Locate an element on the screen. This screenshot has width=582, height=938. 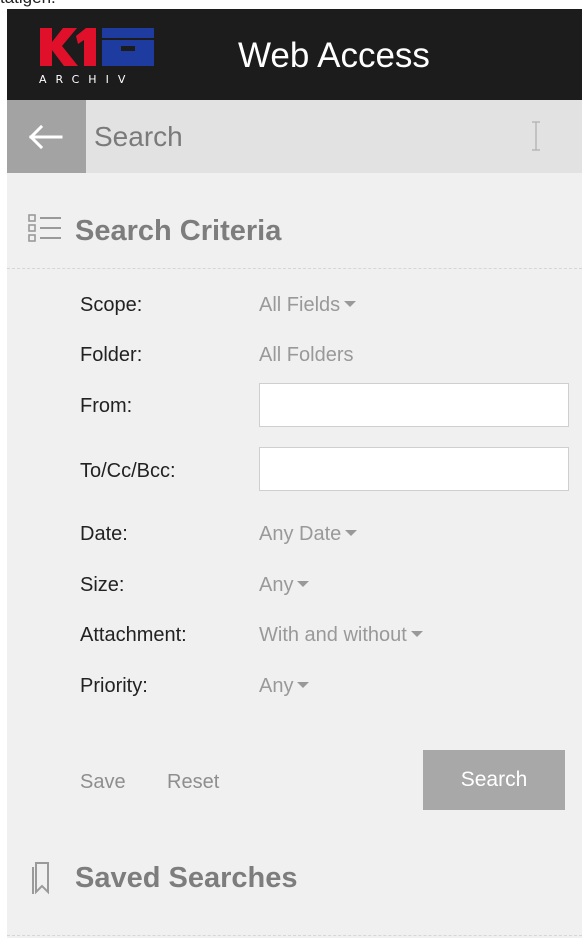
k1-archiv-logo: ARCHIV is located at coordinates (98, 57).